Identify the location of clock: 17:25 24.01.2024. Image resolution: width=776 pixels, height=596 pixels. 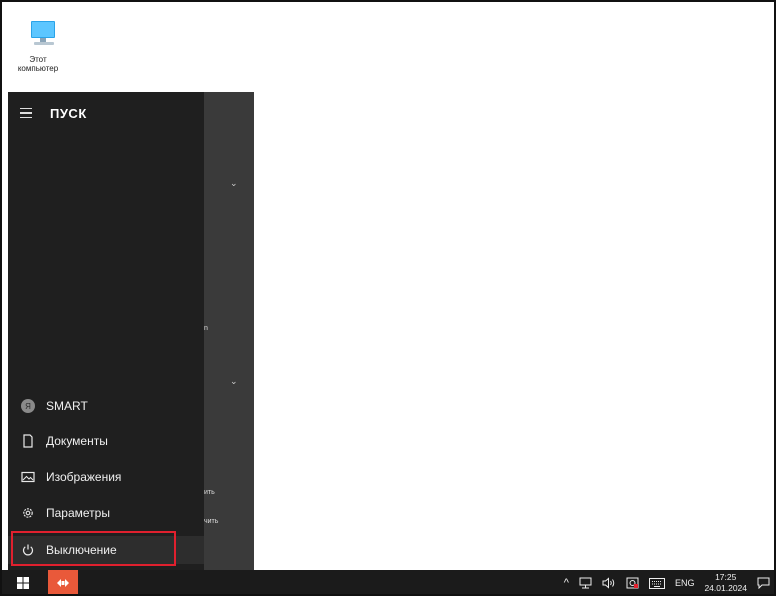
(725, 583).